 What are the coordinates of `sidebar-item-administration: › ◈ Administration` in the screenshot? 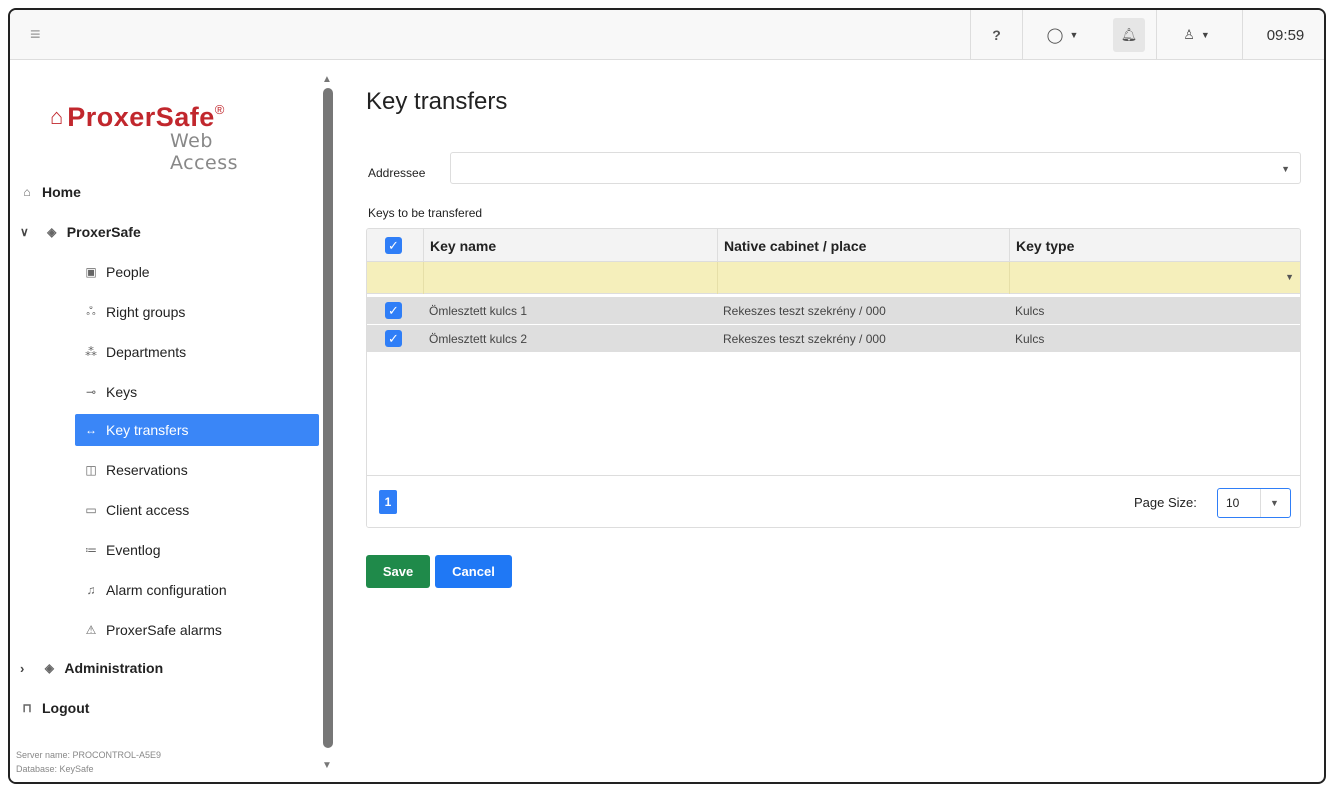 It's located at (91, 668).